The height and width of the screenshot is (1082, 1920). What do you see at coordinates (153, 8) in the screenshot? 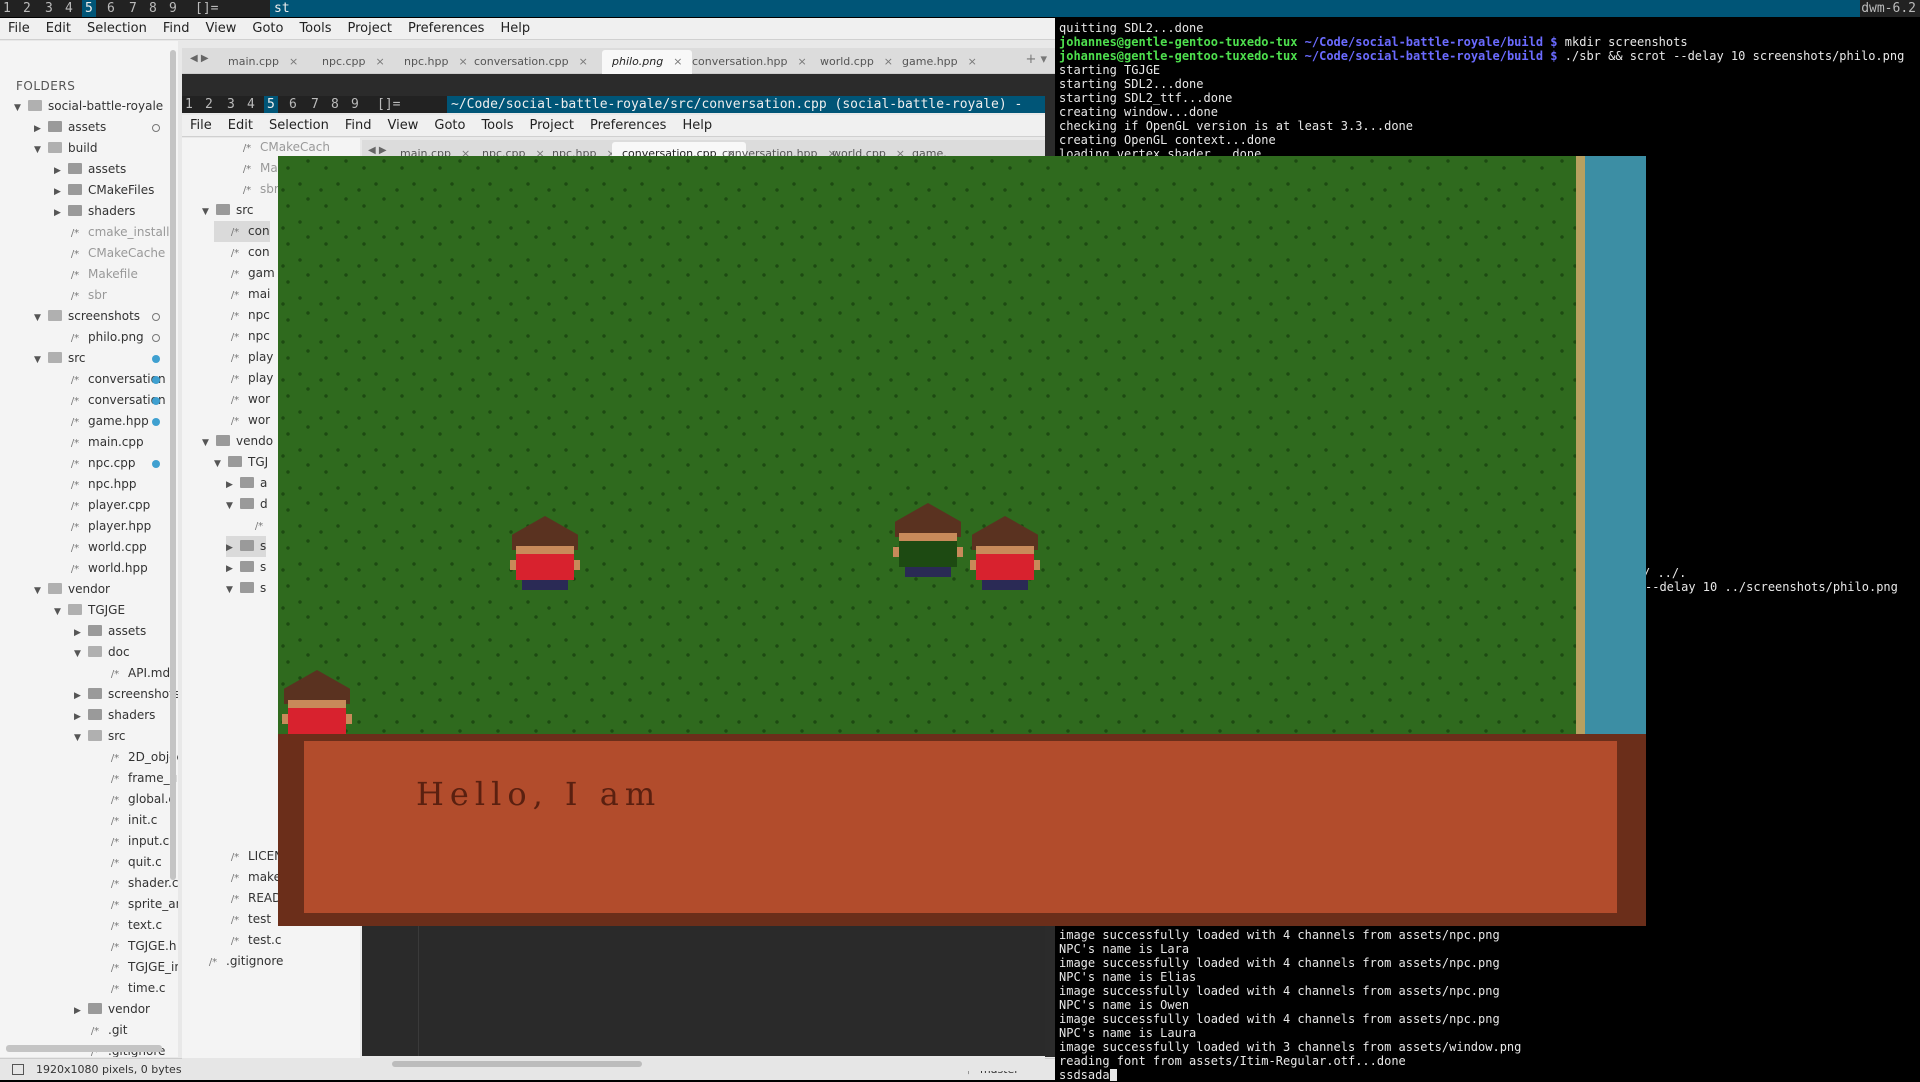
I see `tag-8: 8` at bounding box center [153, 8].